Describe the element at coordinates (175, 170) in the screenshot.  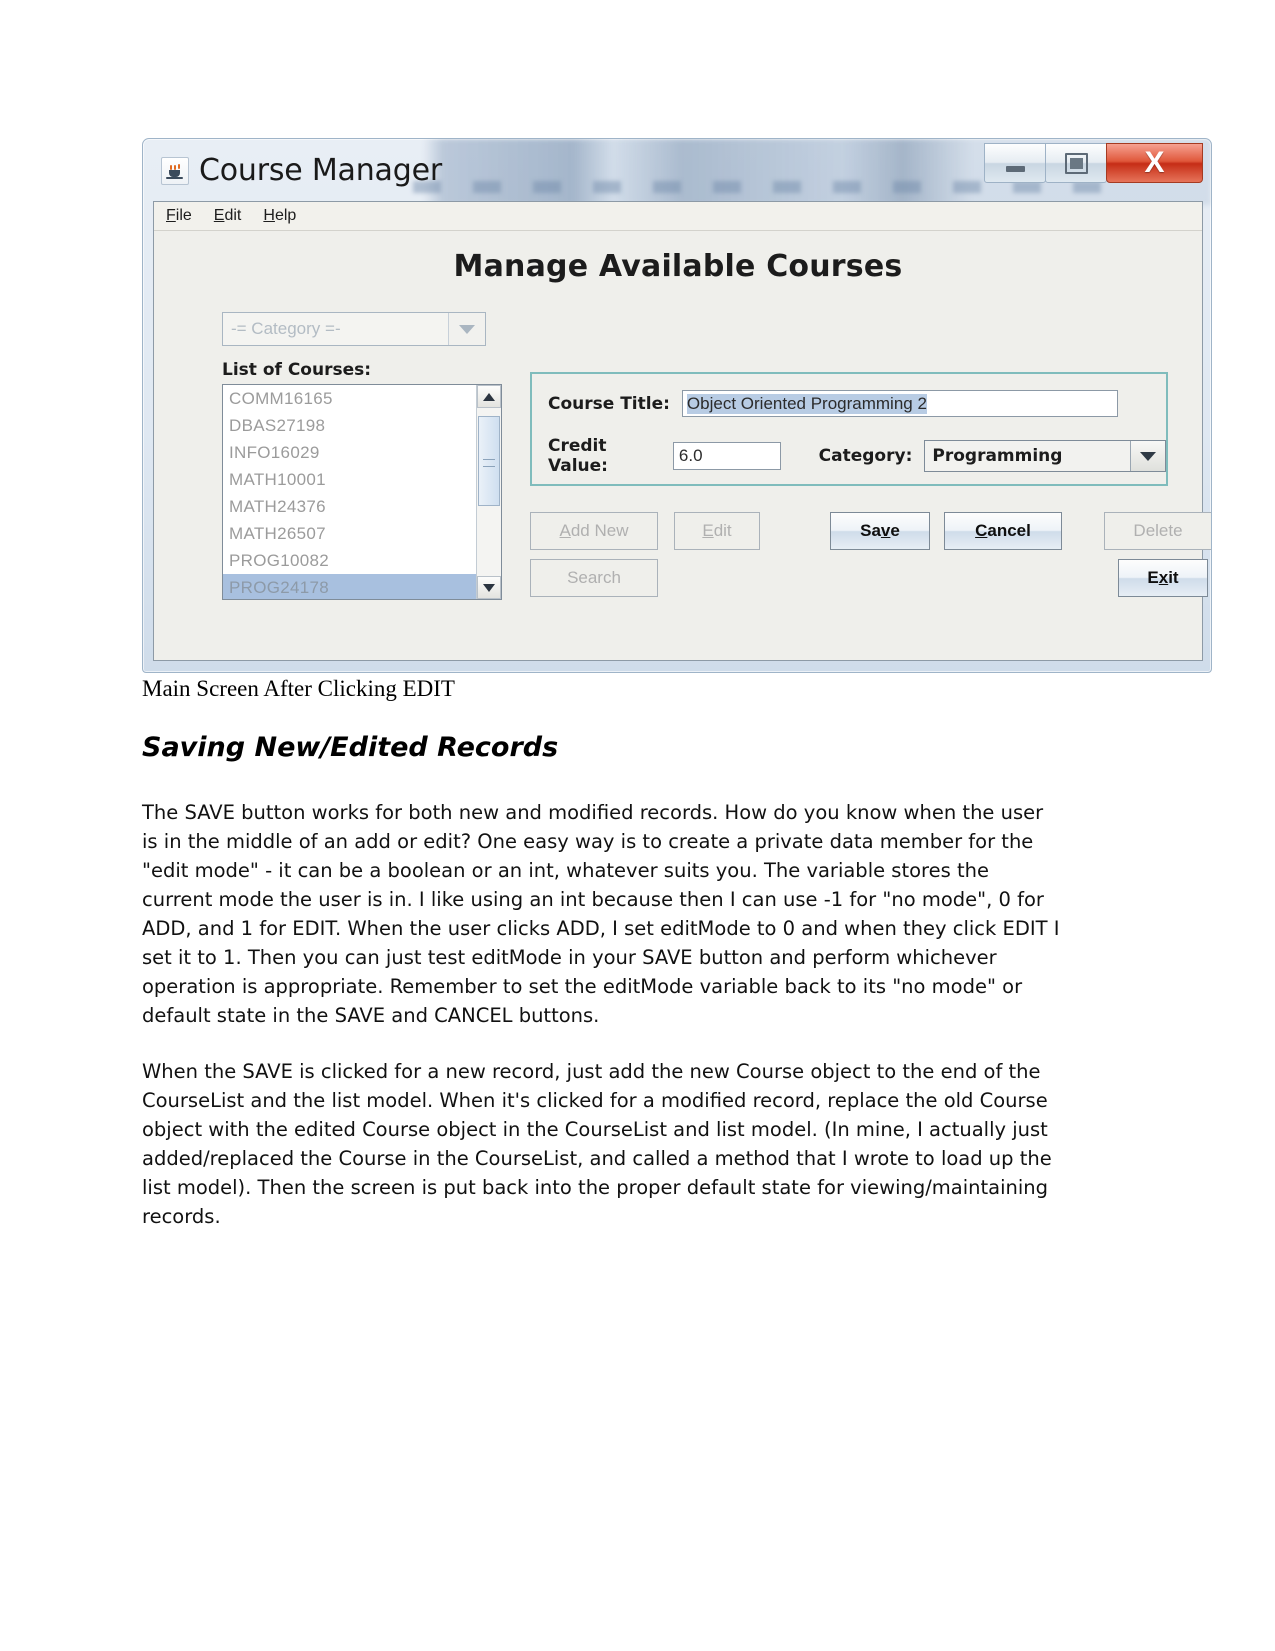
I see `java-cup-icon` at that location.